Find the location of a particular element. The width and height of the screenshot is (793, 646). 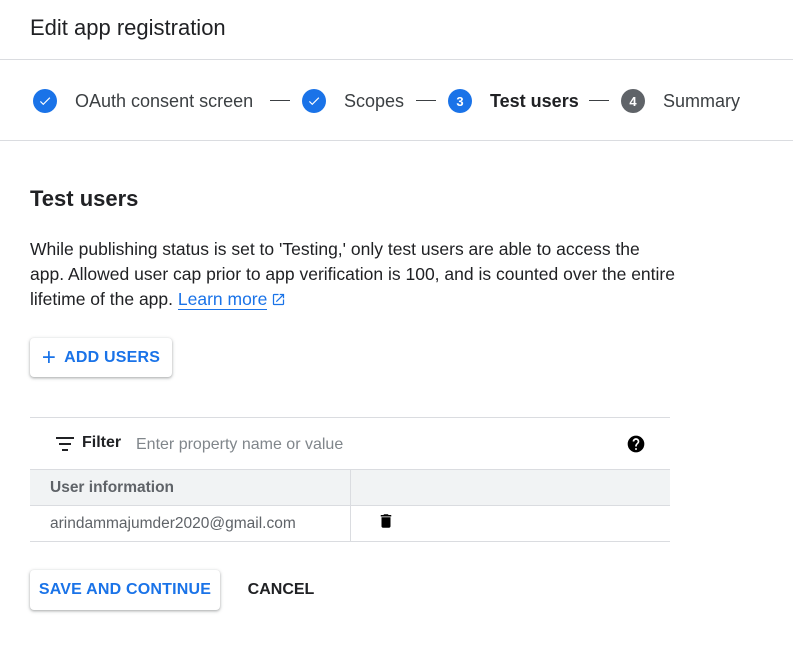

plus-icon: + is located at coordinates (49, 357).